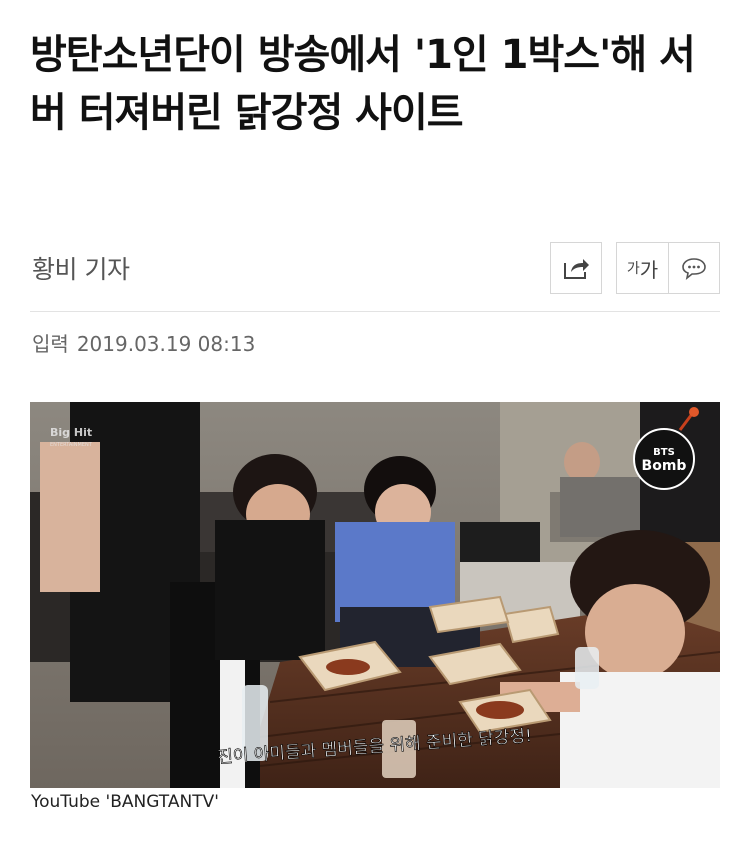  Describe the element at coordinates (375, 268) in the screenshot. I see `byline-row: 황비 기자 가가` at that location.